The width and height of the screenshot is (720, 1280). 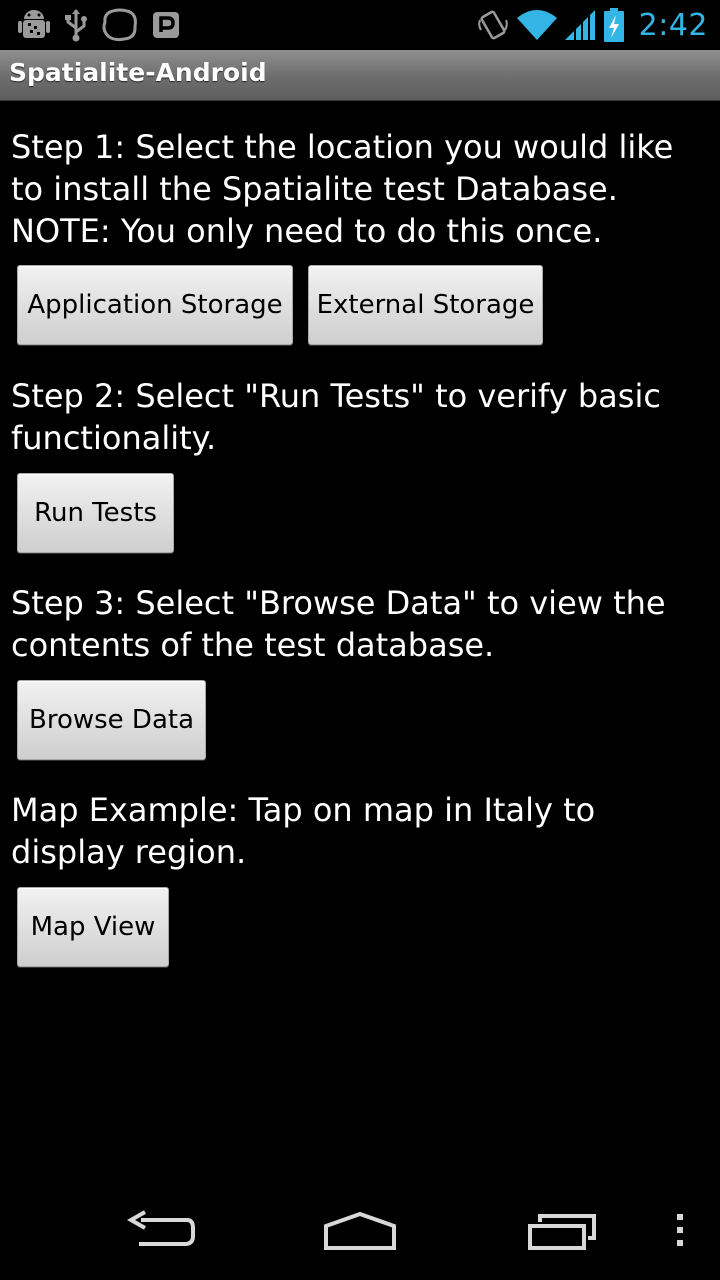 I want to click on app-title-bar: Spatialite-Android, so click(x=360, y=75).